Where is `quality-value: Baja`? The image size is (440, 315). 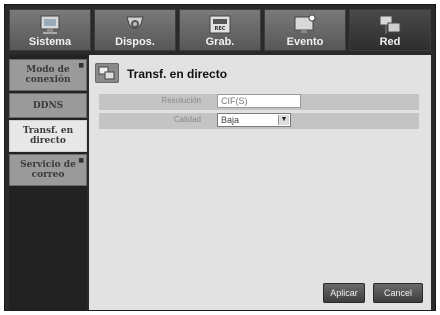 quality-value: Baja is located at coordinates (230, 120).